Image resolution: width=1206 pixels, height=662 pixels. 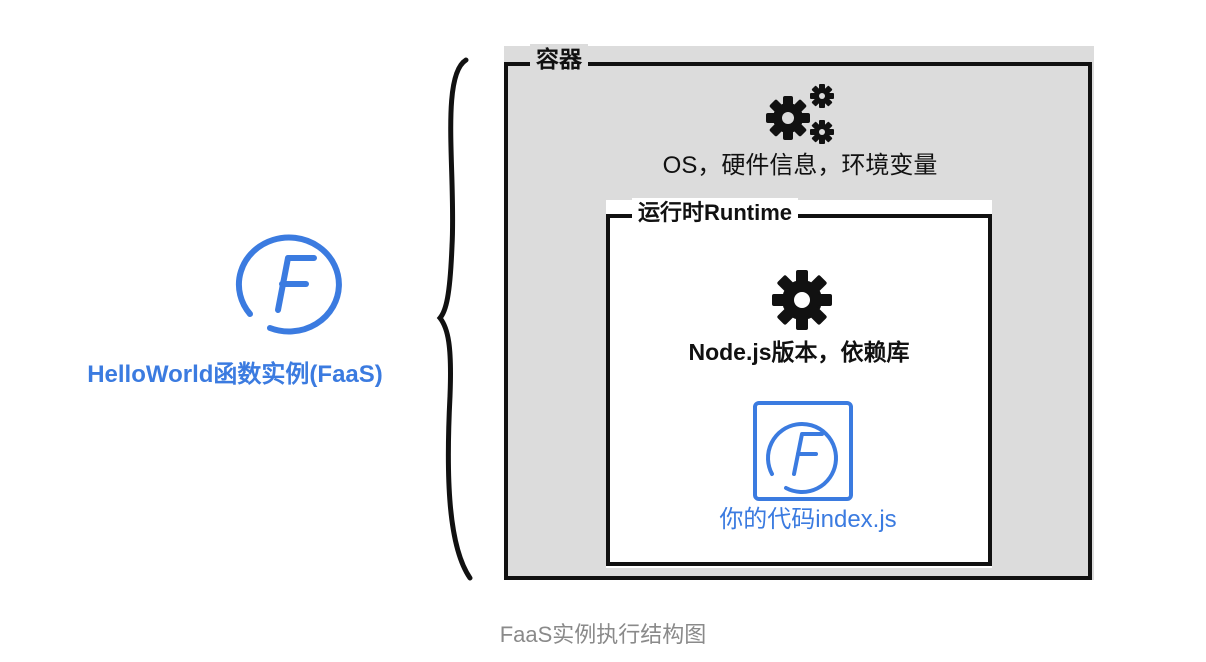 I want to click on figure-caption: FaaS实例执行结构图, so click(x=603, y=634).